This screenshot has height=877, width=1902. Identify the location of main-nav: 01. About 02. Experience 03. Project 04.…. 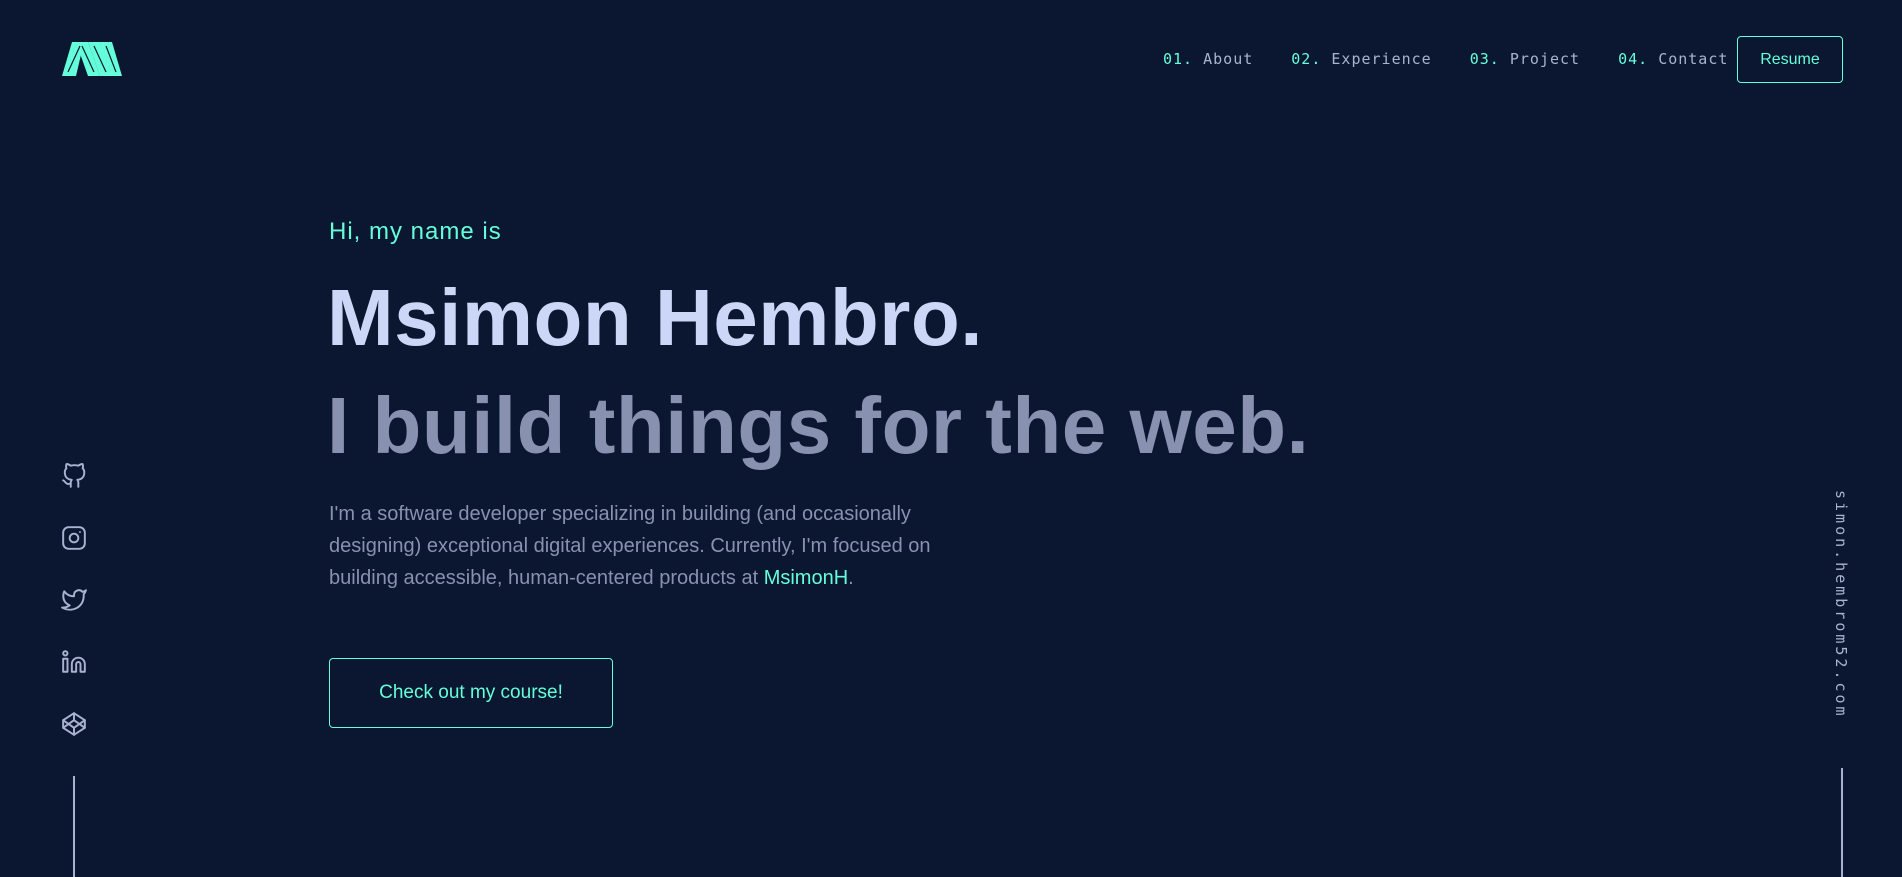
(1464, 59).